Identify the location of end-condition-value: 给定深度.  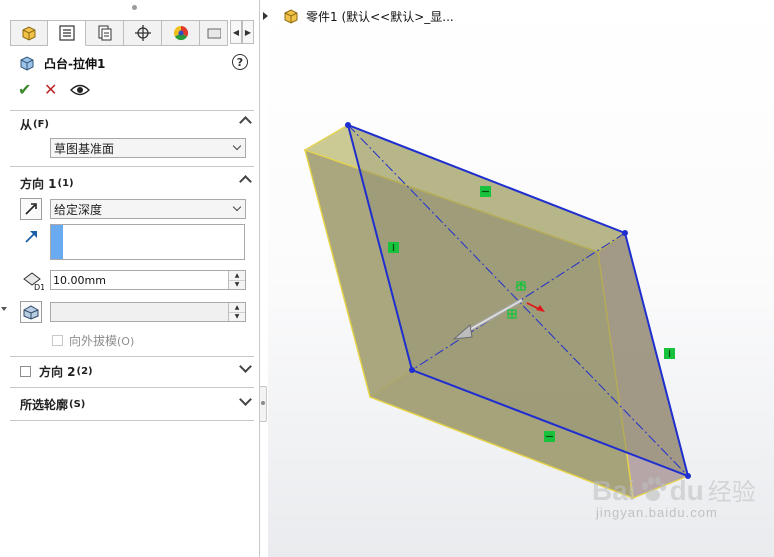
(78, 209).